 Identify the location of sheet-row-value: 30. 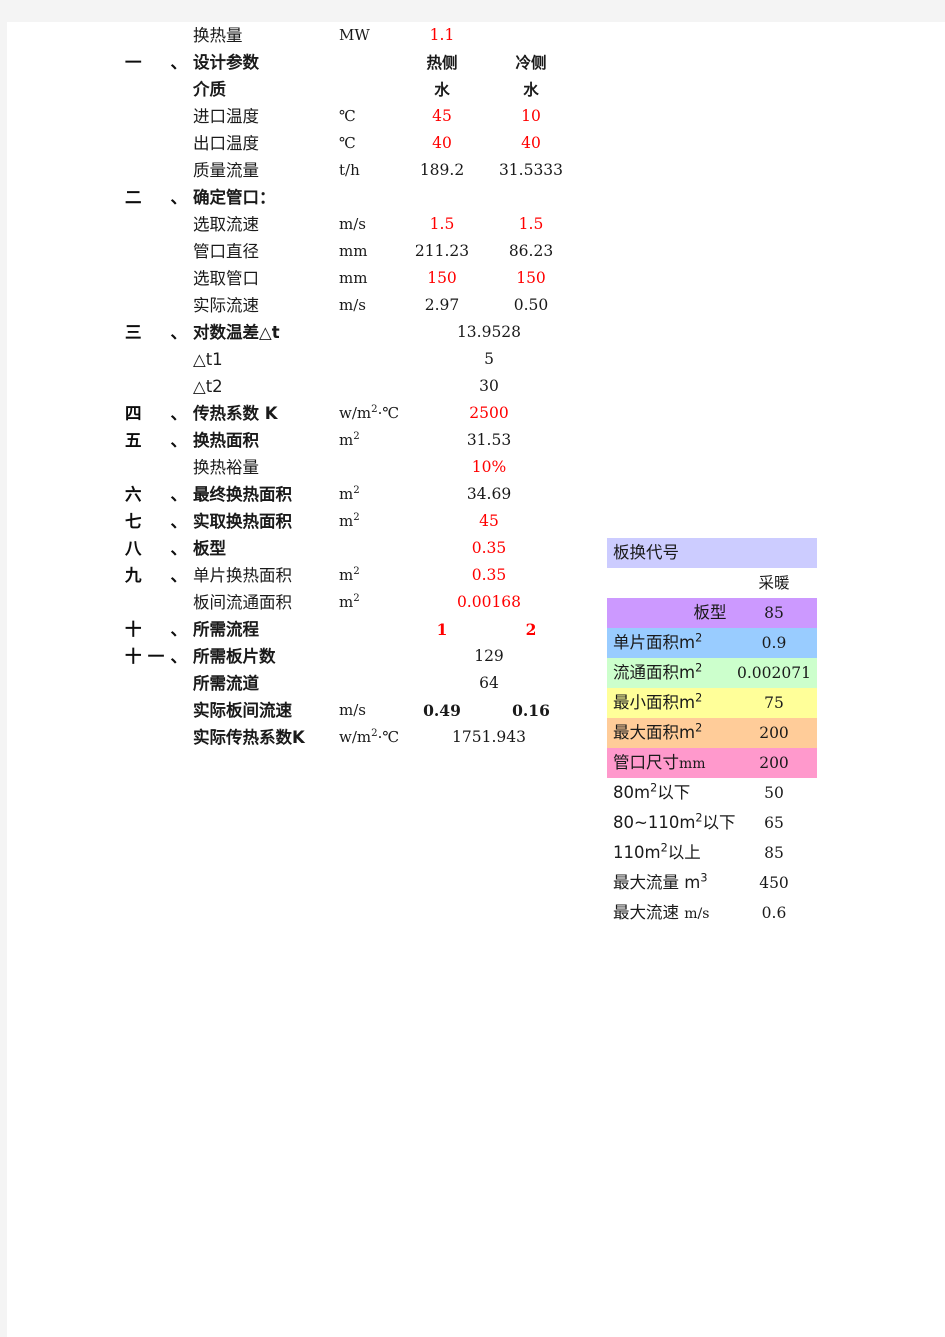
(489, 386).